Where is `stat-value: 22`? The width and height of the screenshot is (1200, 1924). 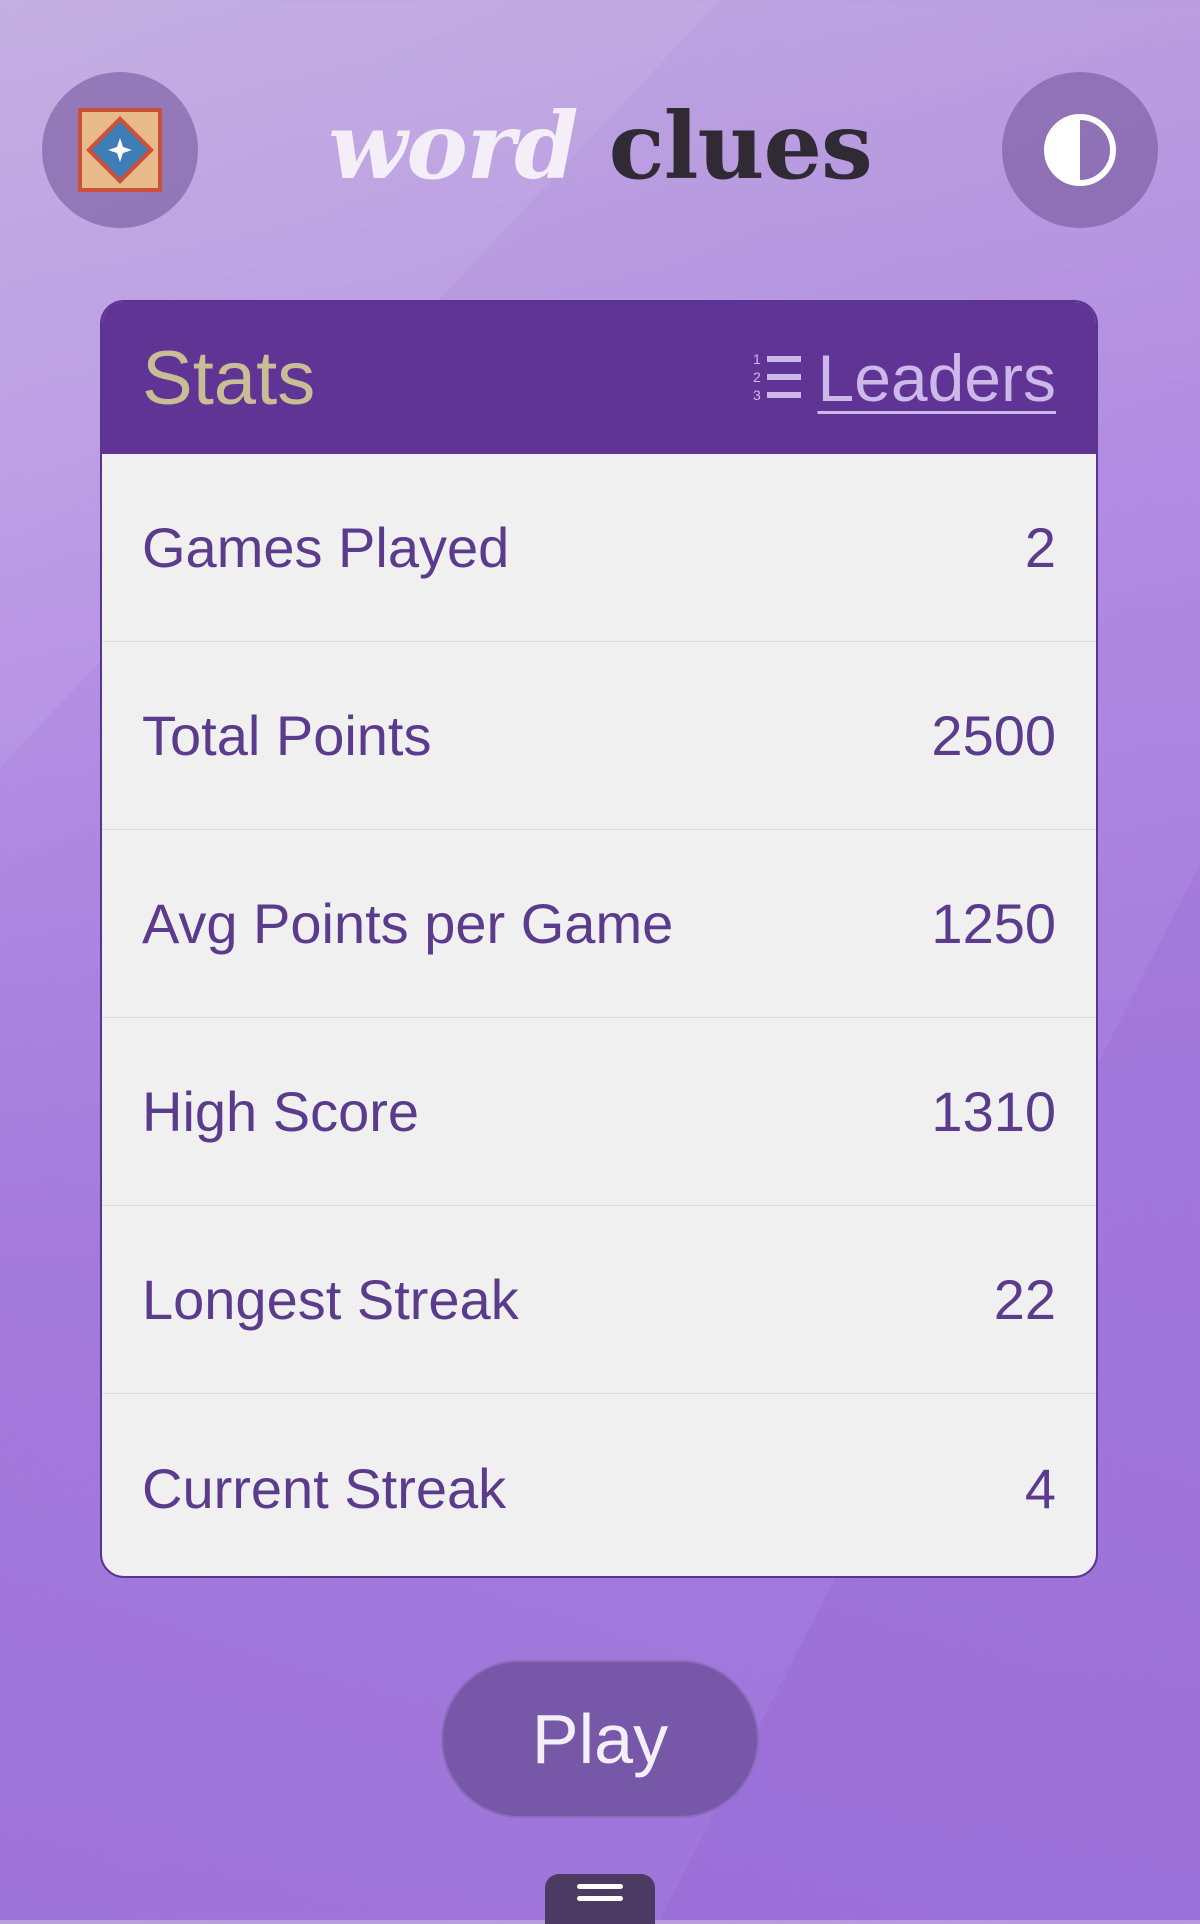
stat-value: 22 is located at coordinates (1024, 1299).